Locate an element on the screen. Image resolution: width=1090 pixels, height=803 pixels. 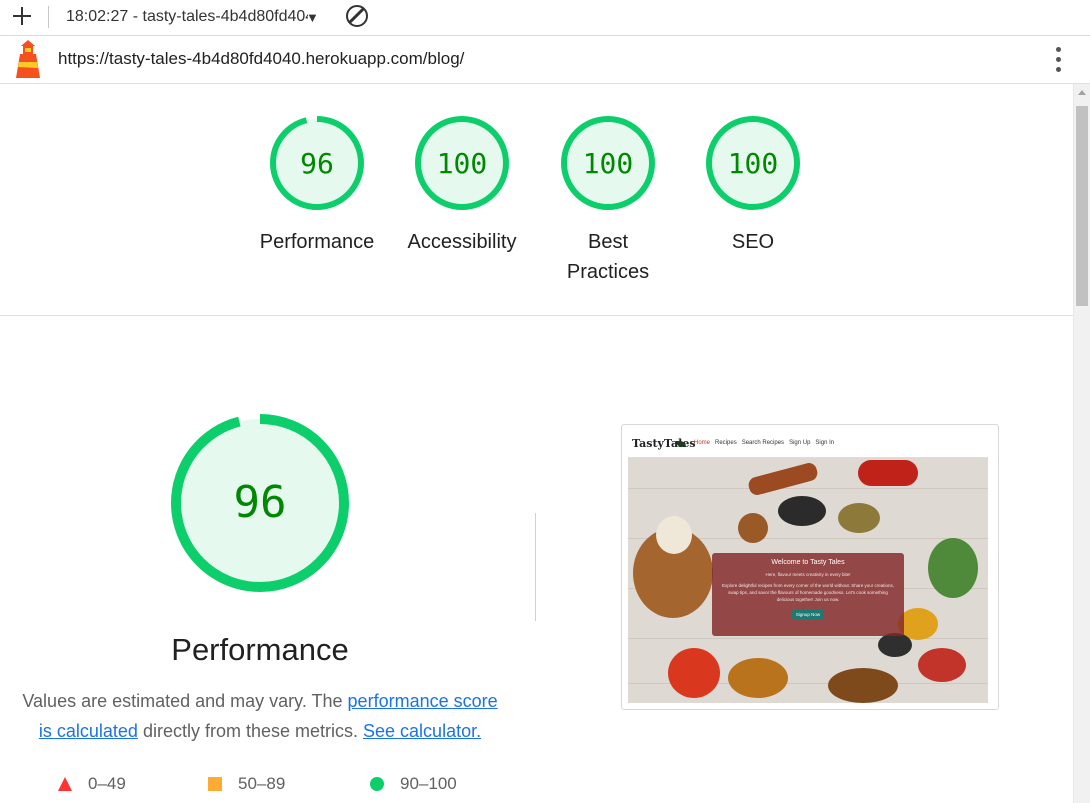
legend-fail: 0–49 is located at coordinates (92, 784).